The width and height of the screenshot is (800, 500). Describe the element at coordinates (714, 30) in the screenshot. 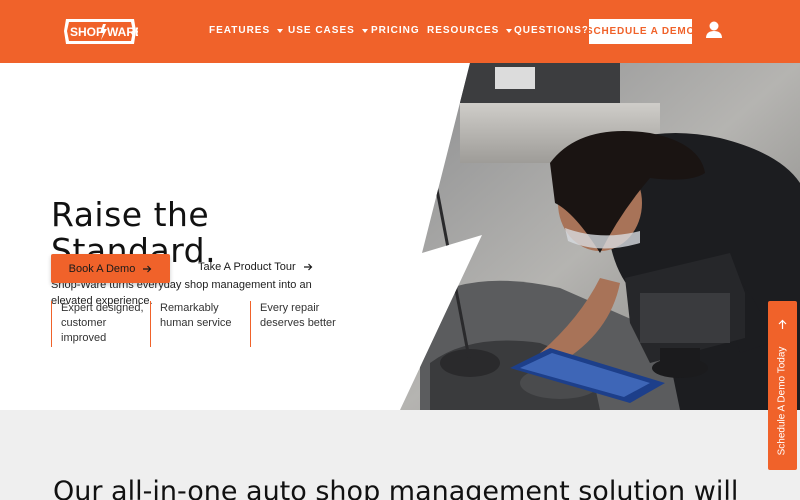

I see `user-icon` at that location.